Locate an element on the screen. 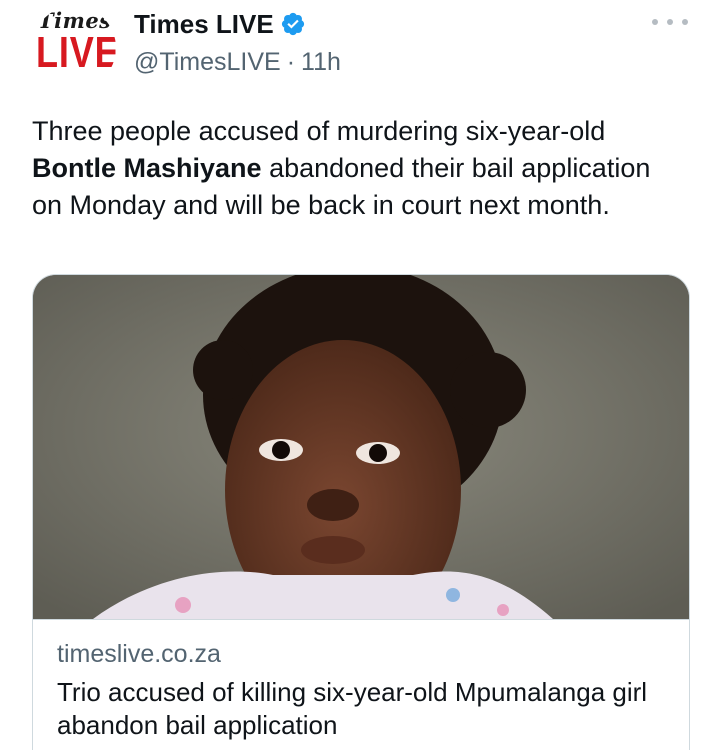 This screenshot has height=750, width=720. handle: @TimesLIVE is located at coordinates (207, 62).